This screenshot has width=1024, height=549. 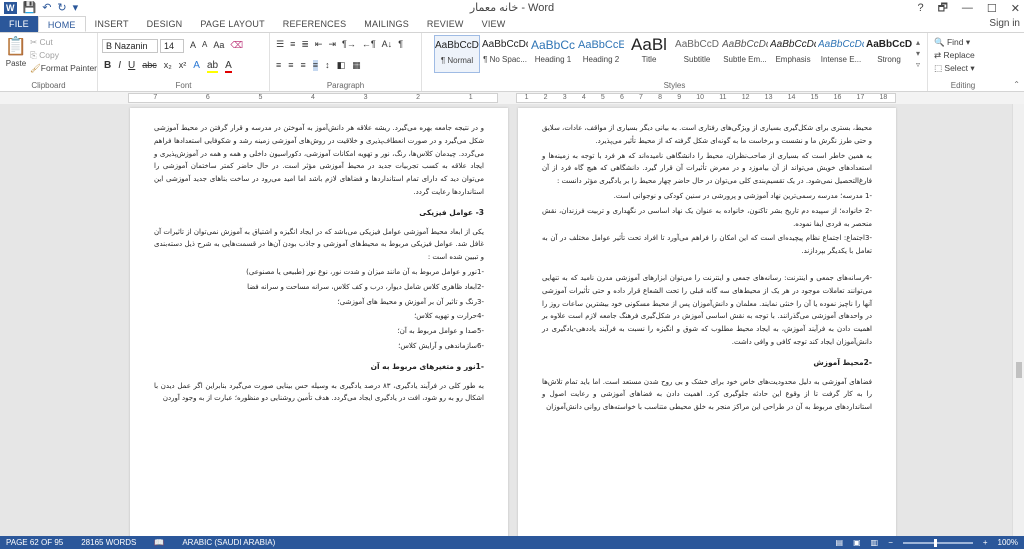 I want to click on format-painter-button: 🖌Format Painter, so click(x=63, y=68).